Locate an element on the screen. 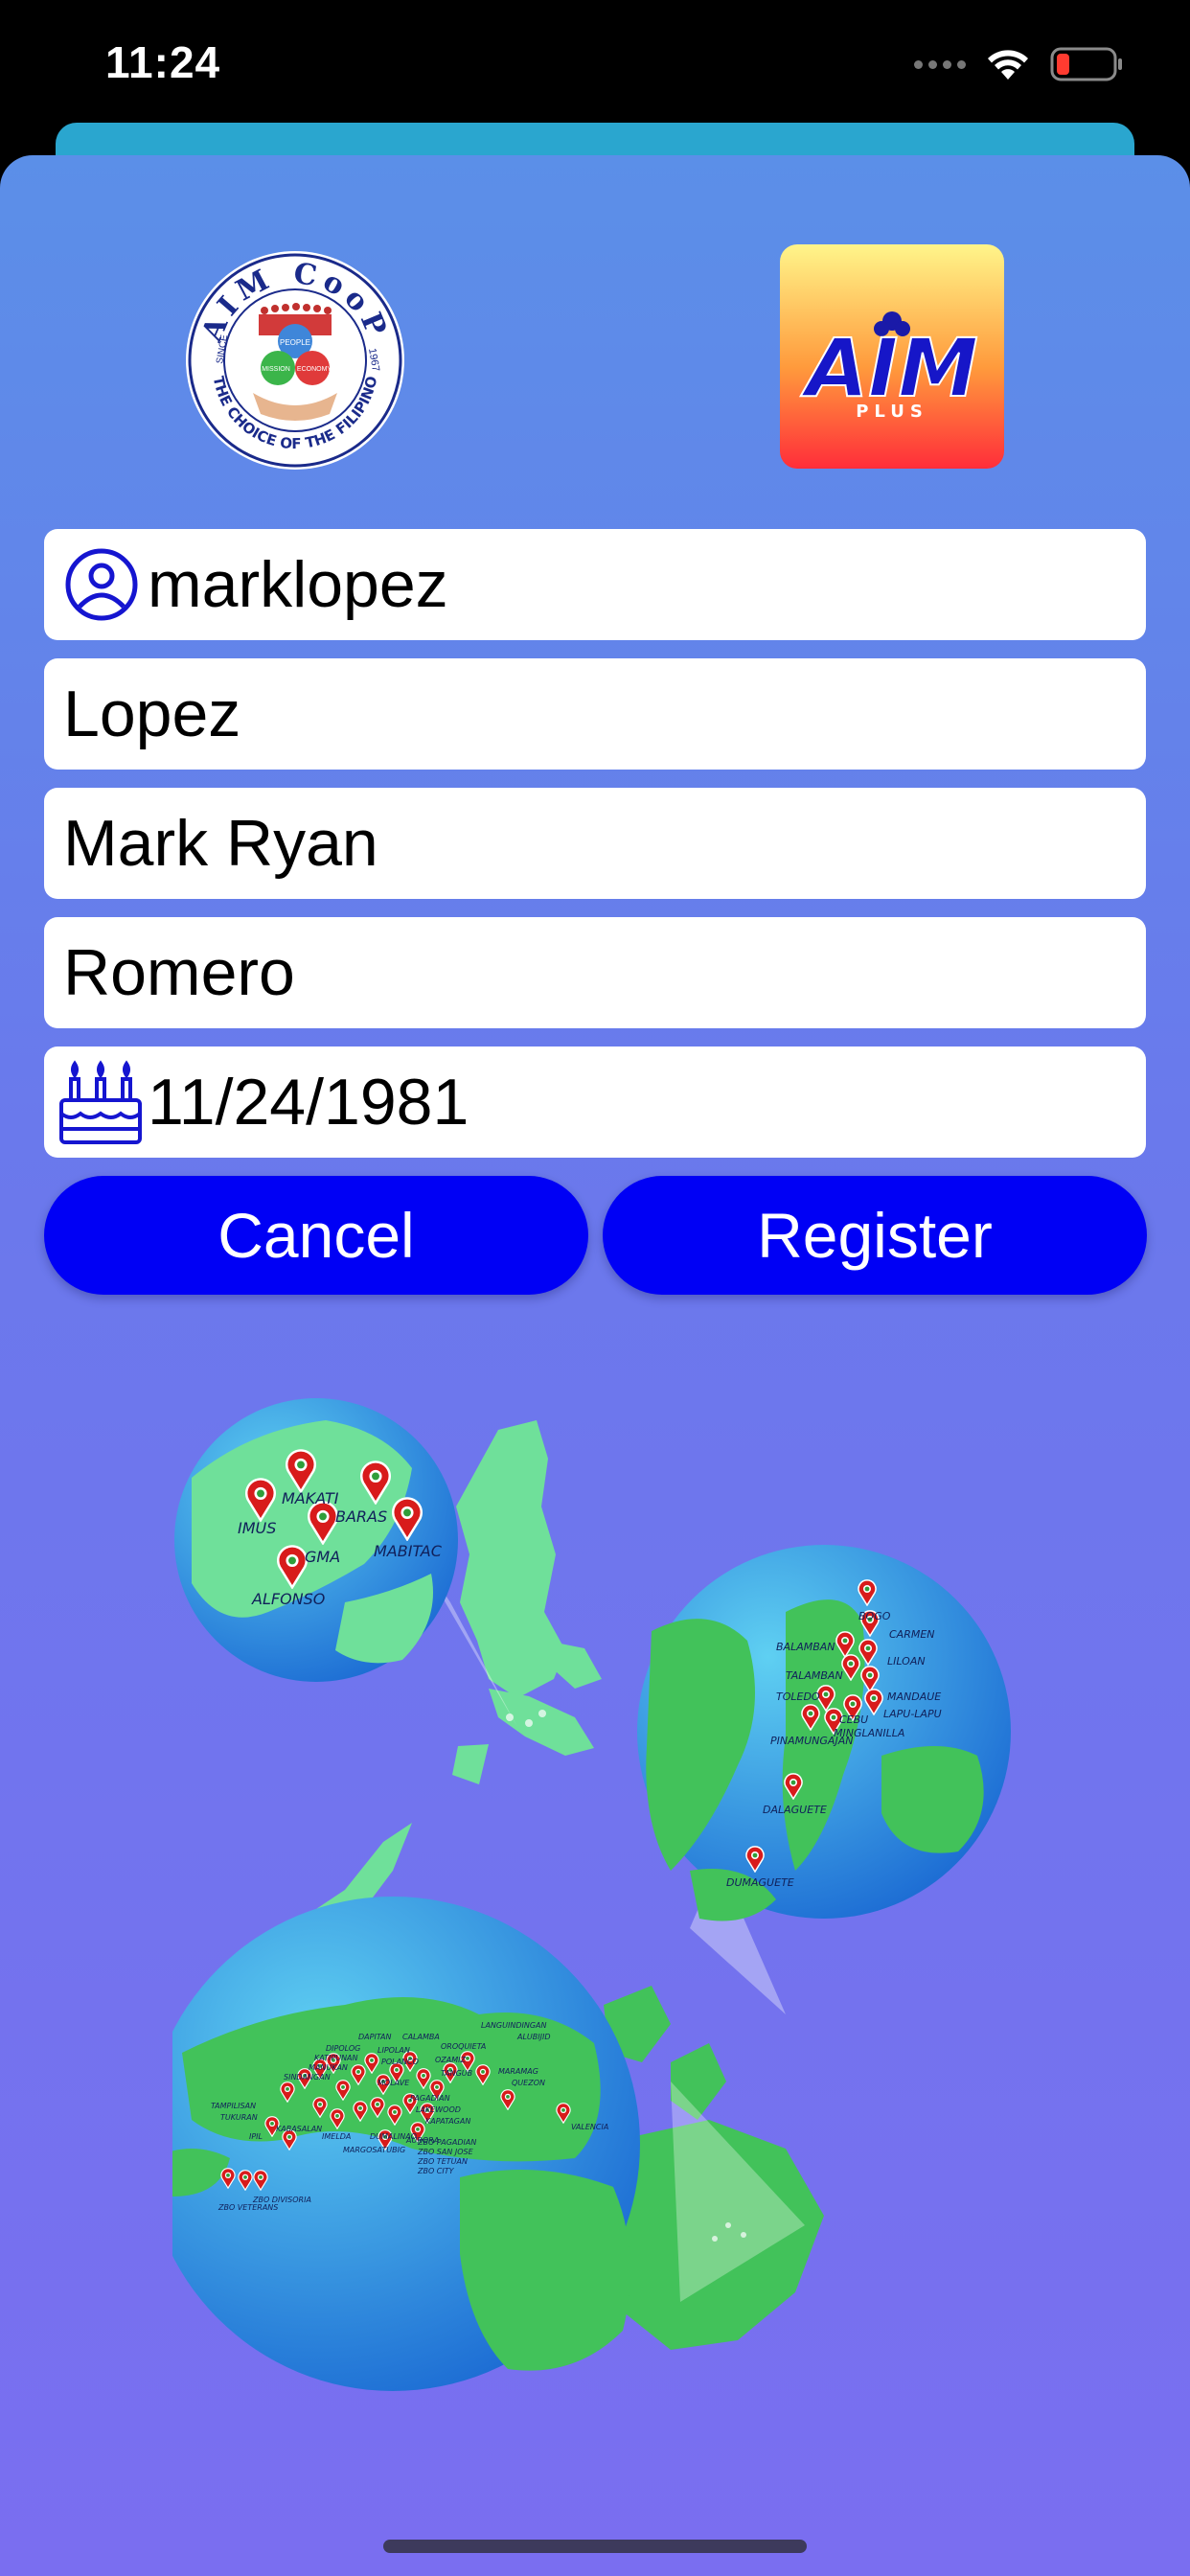 Image resolution: width=1190 pixels, height=2576 pixels. status-icons is located at coordinates (1018, 64).